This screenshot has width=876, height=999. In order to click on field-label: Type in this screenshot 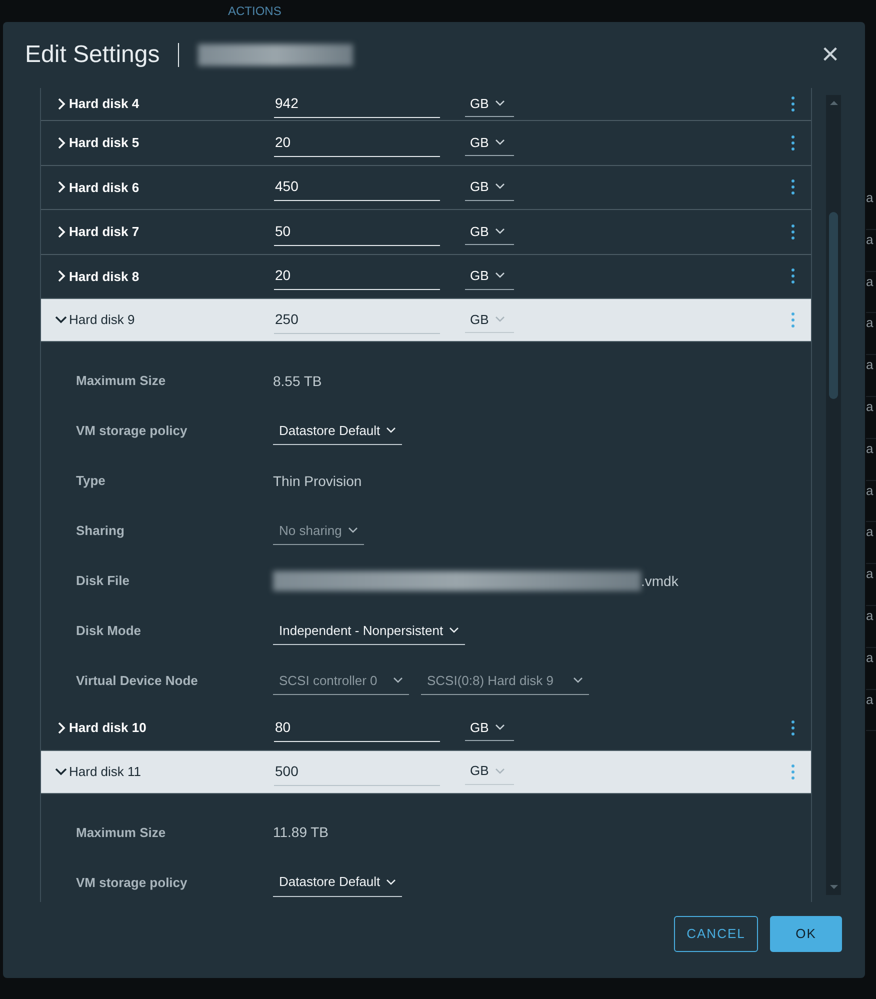, I will do `click(91, 481)`.